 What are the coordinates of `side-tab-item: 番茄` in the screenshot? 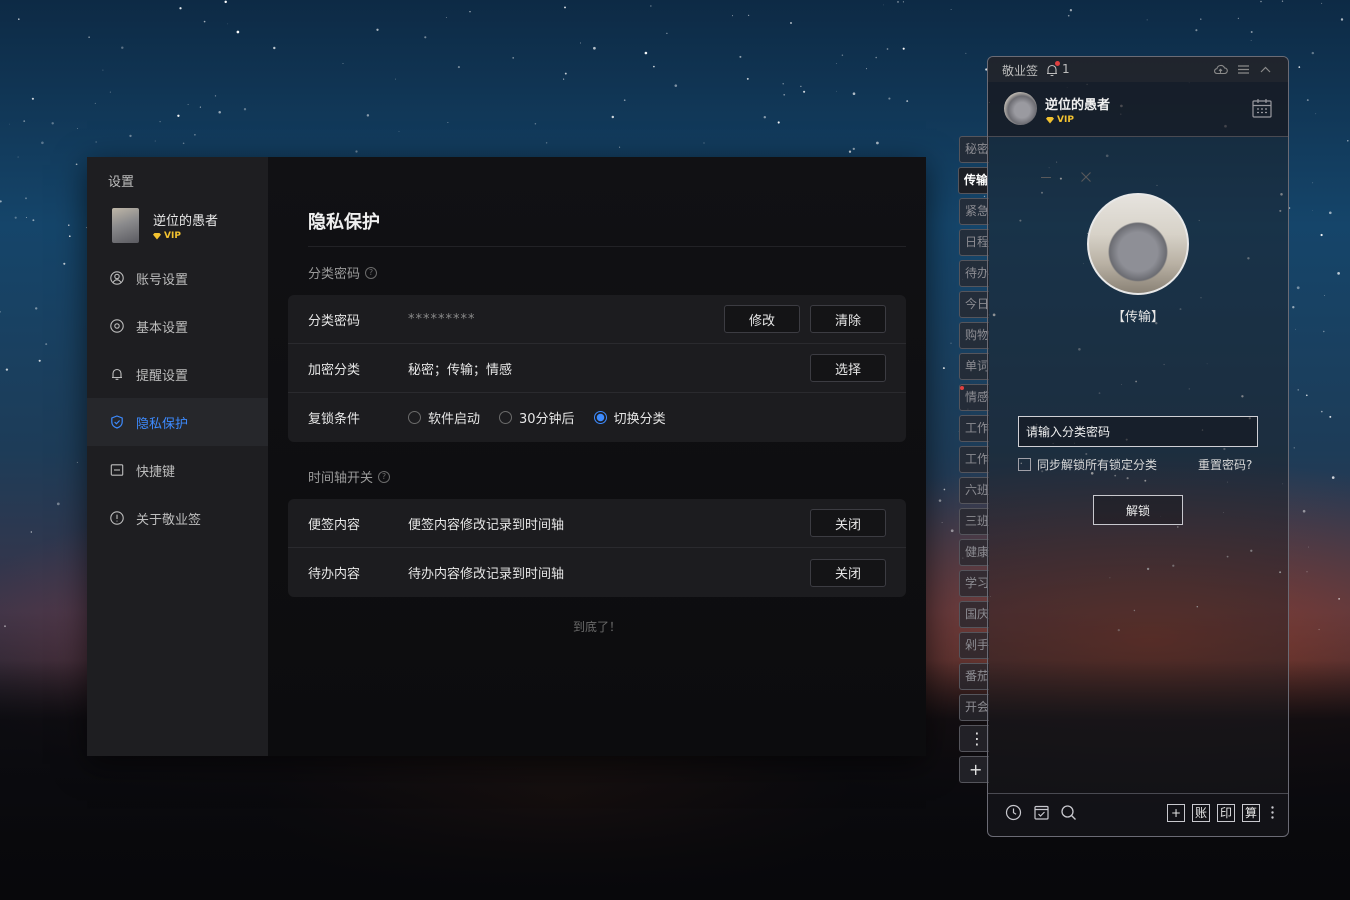 It's located at (974, 676).